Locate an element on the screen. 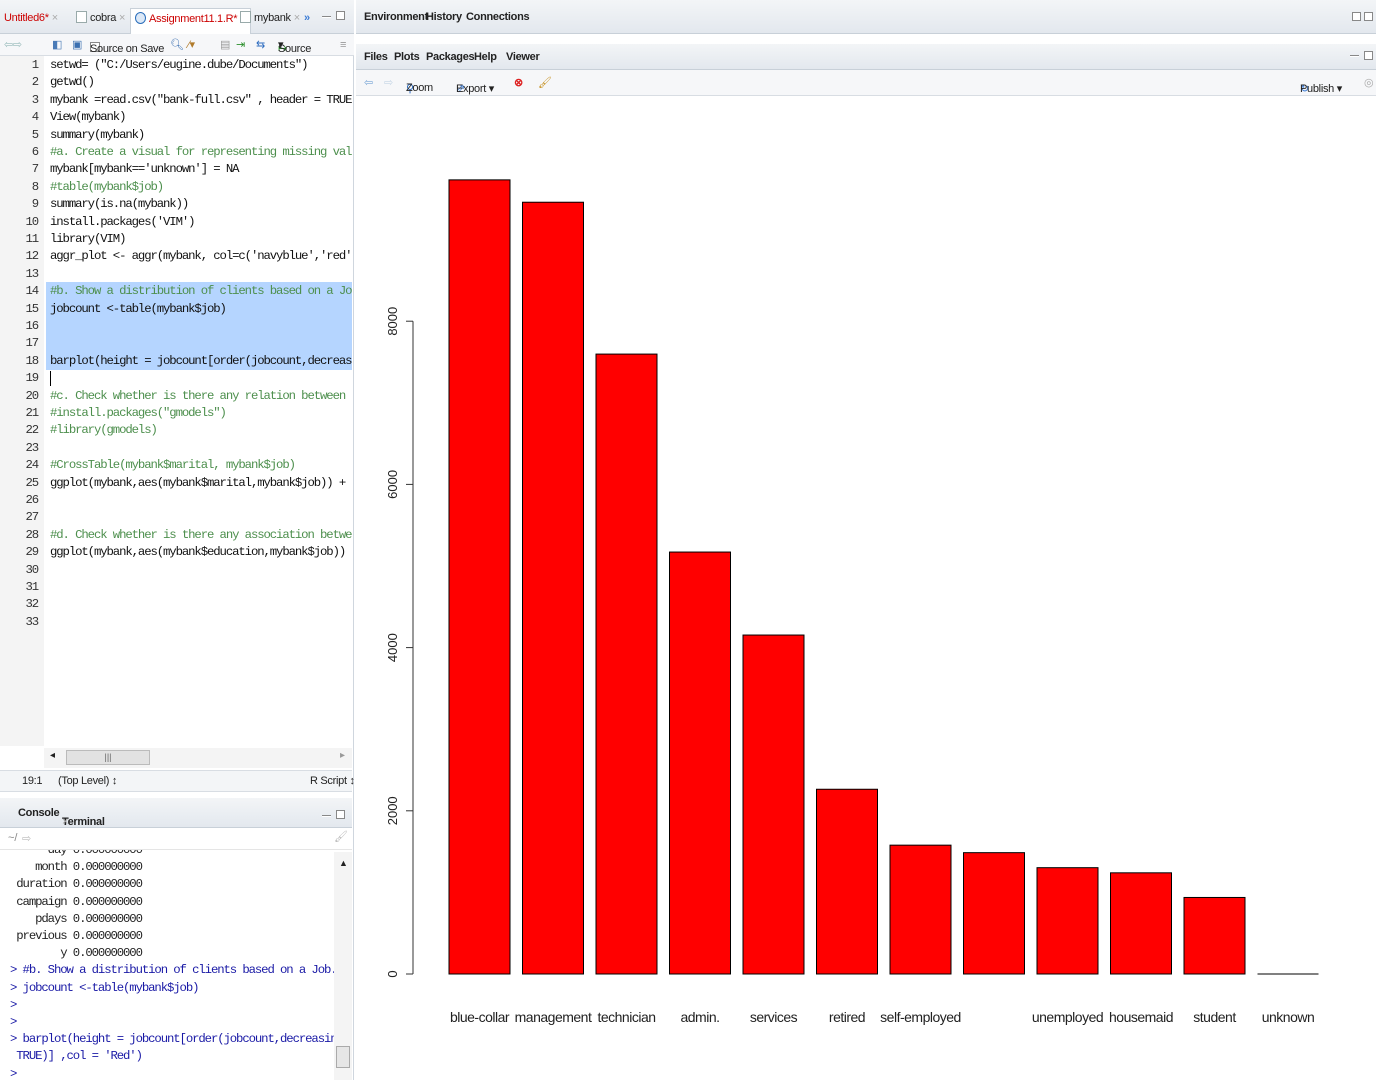 This screenshot has width=1376, height=1080. code-line: 16 is located at coordinates (176, 326).